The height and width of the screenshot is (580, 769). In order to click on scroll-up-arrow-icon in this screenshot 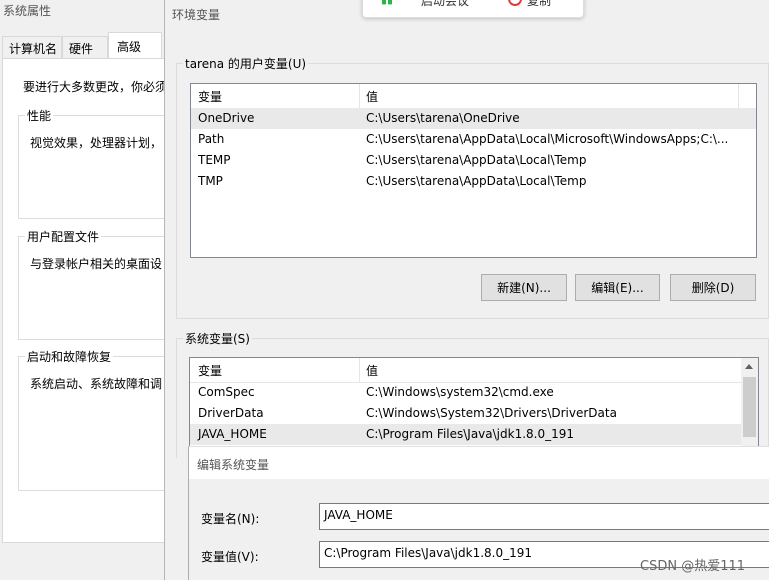, I will do `click(749, 366)`.